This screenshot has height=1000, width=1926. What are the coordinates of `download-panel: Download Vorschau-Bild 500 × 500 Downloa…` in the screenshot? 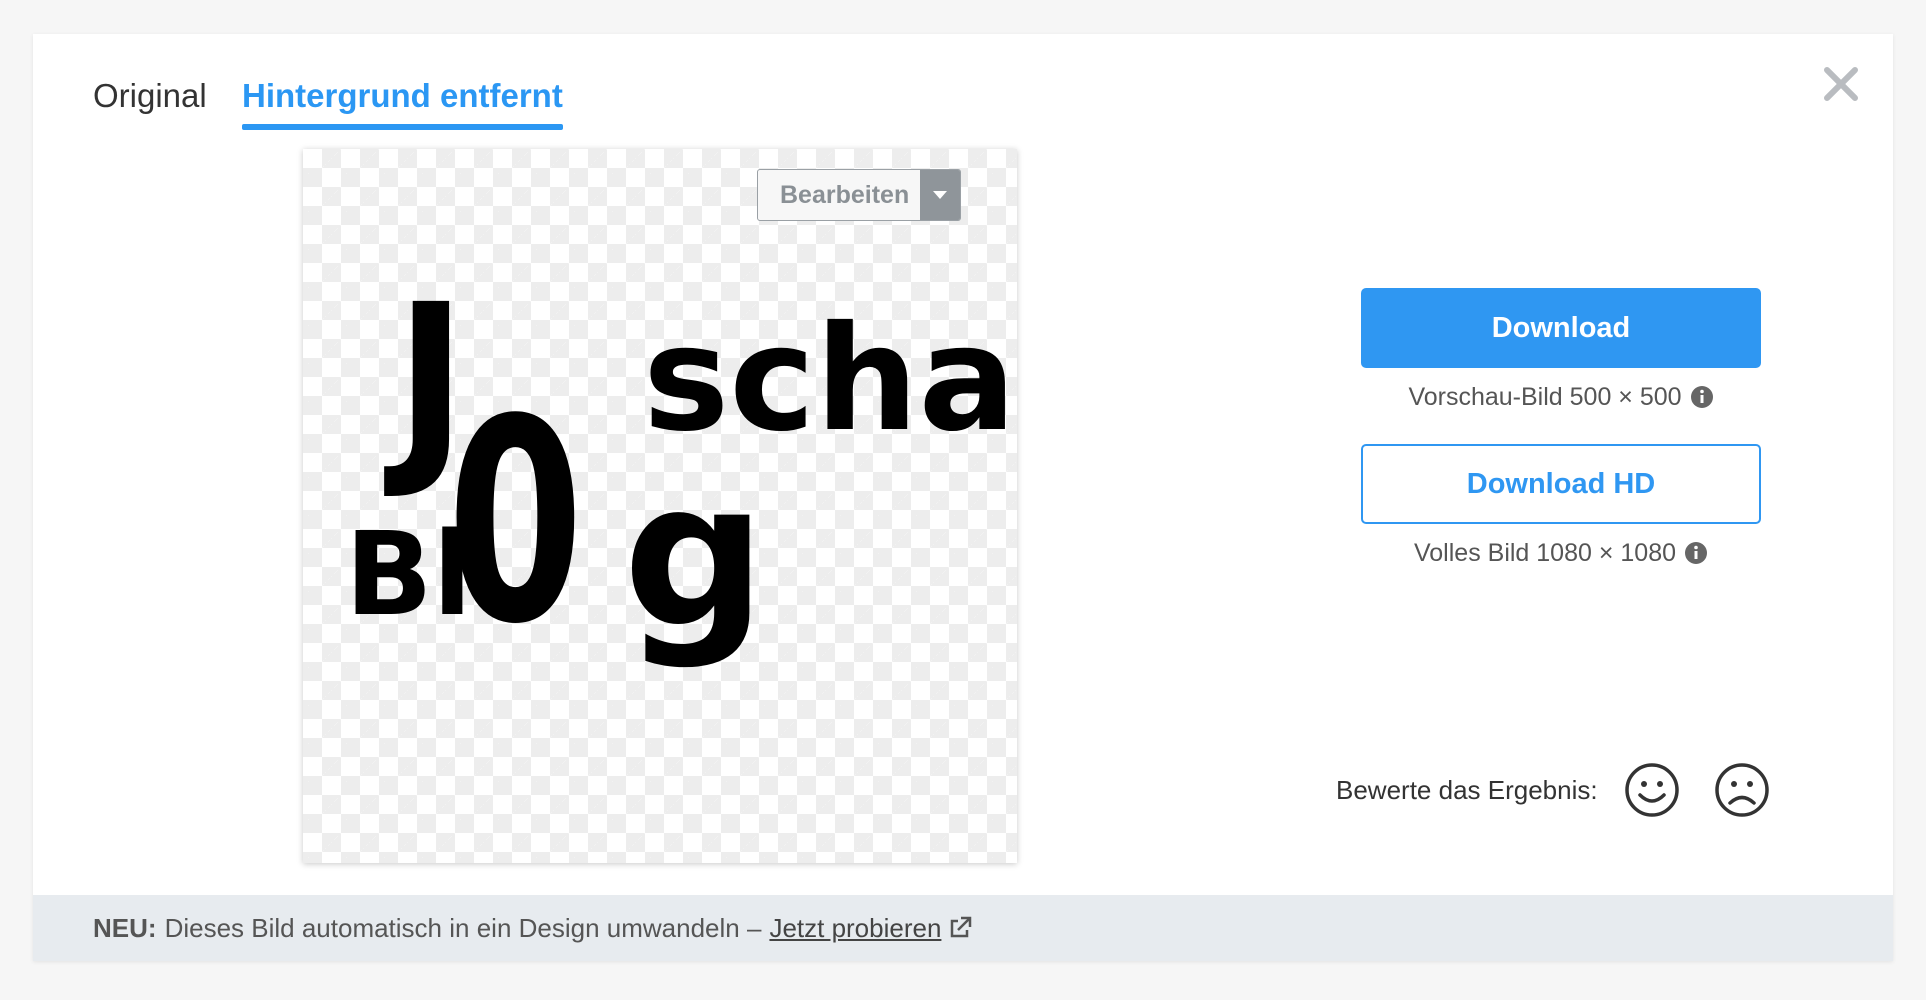 It's located at (1561, 429).